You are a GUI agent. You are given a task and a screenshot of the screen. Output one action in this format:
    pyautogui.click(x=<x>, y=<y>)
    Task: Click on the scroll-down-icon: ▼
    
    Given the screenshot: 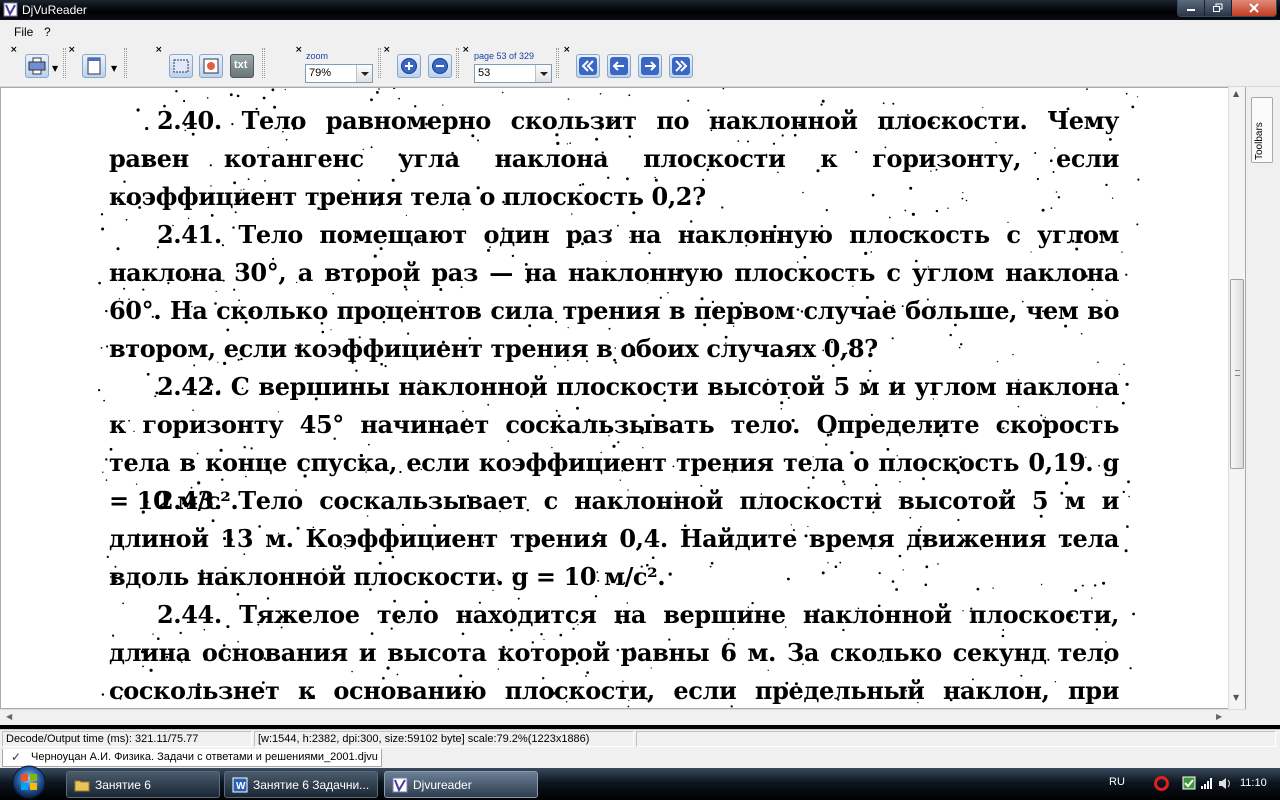 What is the action you would take?
    pyautogui.click(x=1236, y=697)
    